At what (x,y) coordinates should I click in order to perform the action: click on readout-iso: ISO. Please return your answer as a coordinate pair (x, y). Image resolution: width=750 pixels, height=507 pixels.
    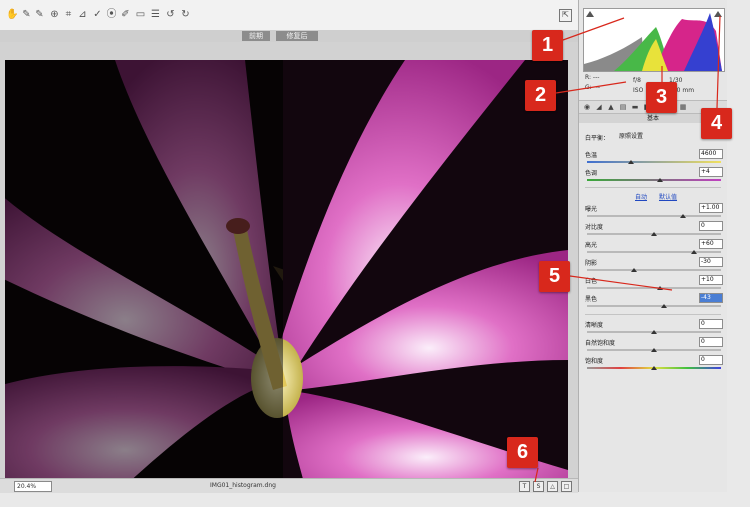
    Looking at the image, I should click on (638, 90).